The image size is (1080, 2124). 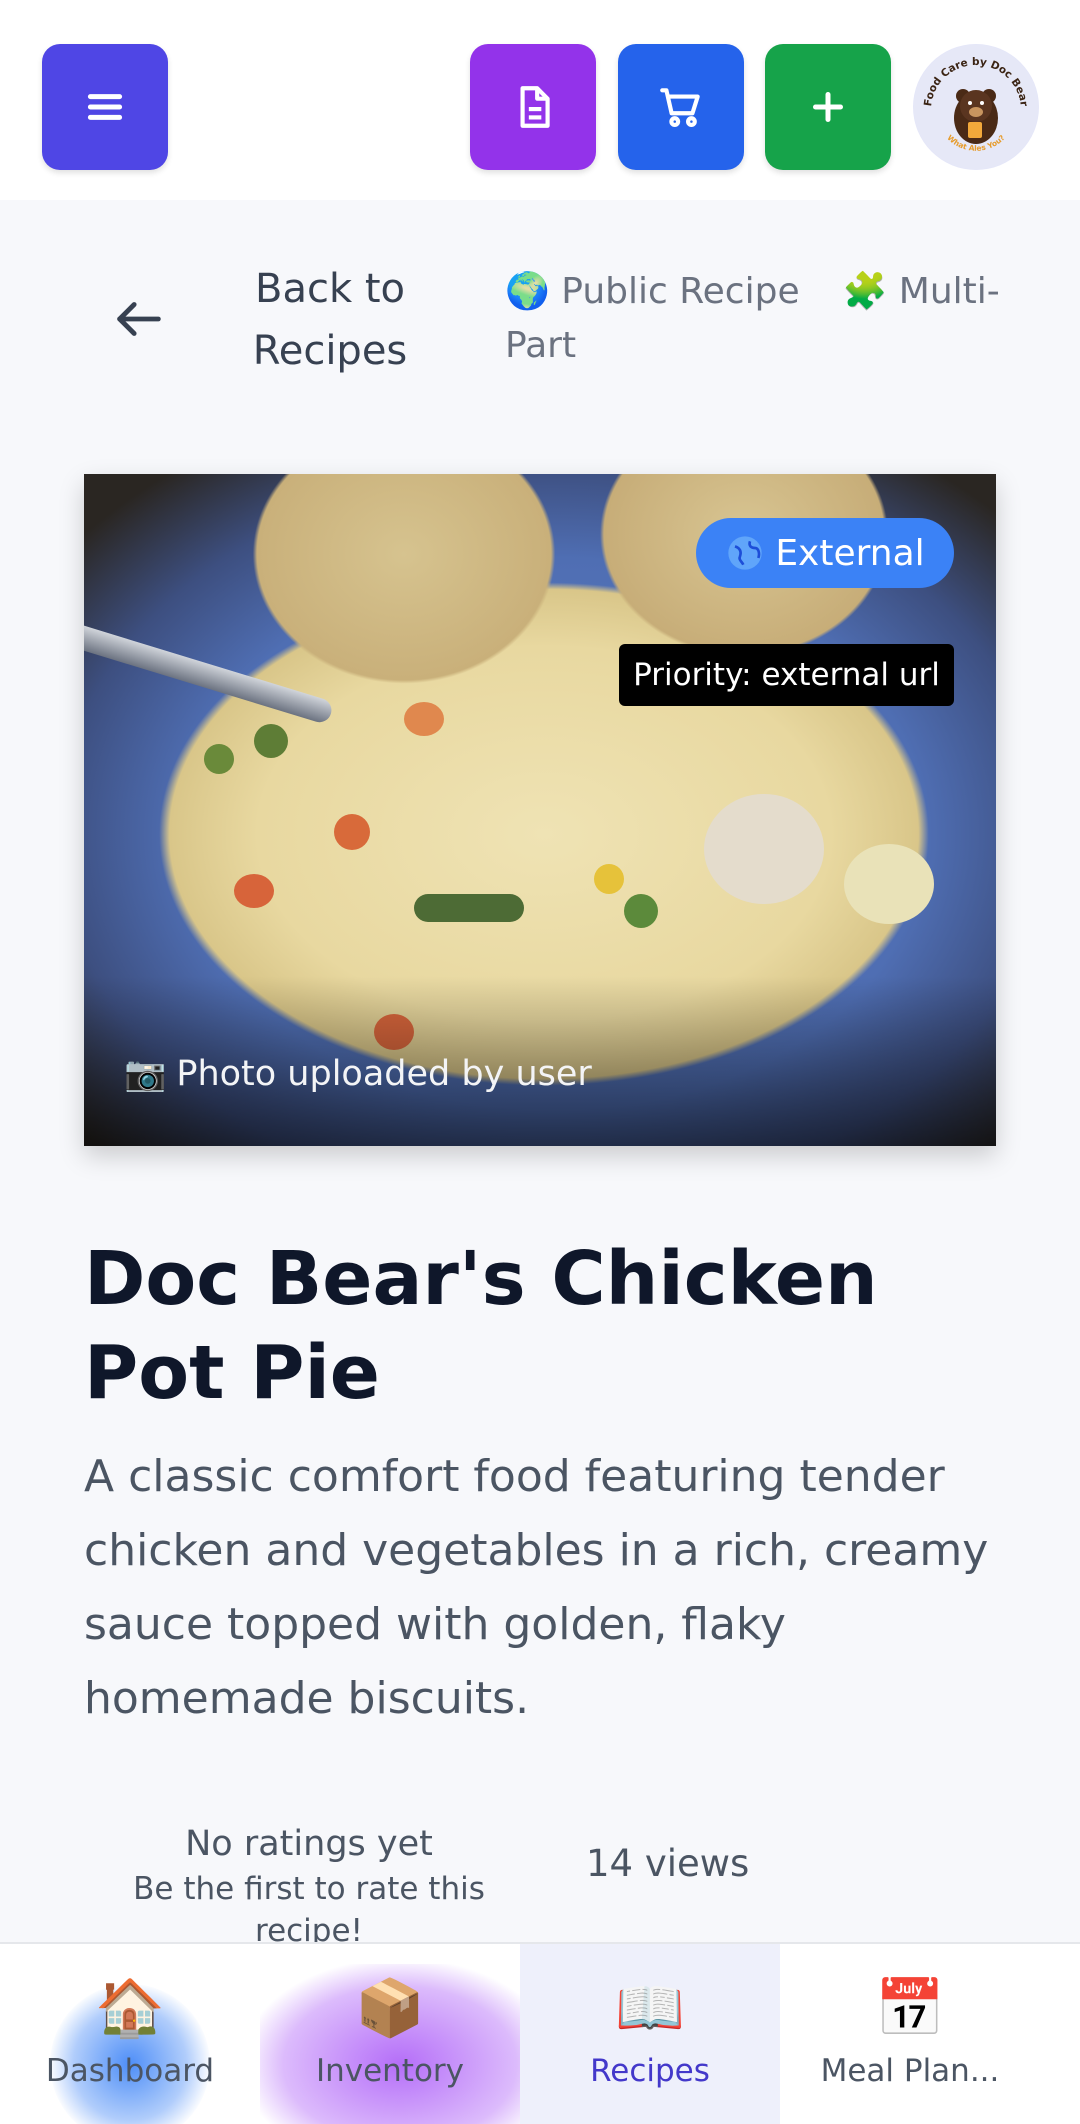 I want to click on nav-dashboard: 🏠 Dashboard, so click(x=130, y=2034).